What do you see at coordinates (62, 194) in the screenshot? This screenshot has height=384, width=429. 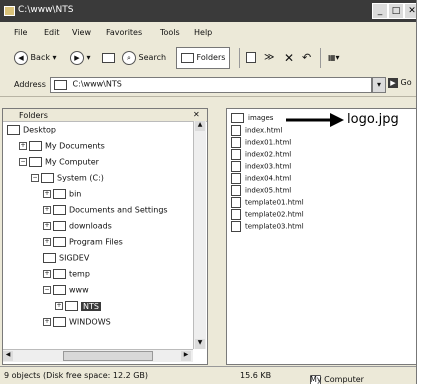 I see `tree-node: + bin` at bounding box center [62, 194].